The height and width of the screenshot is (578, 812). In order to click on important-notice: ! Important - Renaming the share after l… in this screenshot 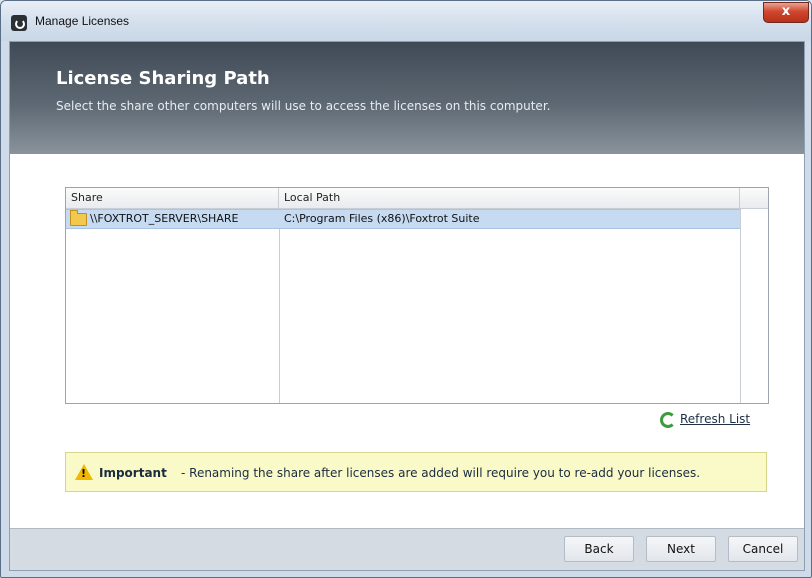, I will do `click(416, 472)`.